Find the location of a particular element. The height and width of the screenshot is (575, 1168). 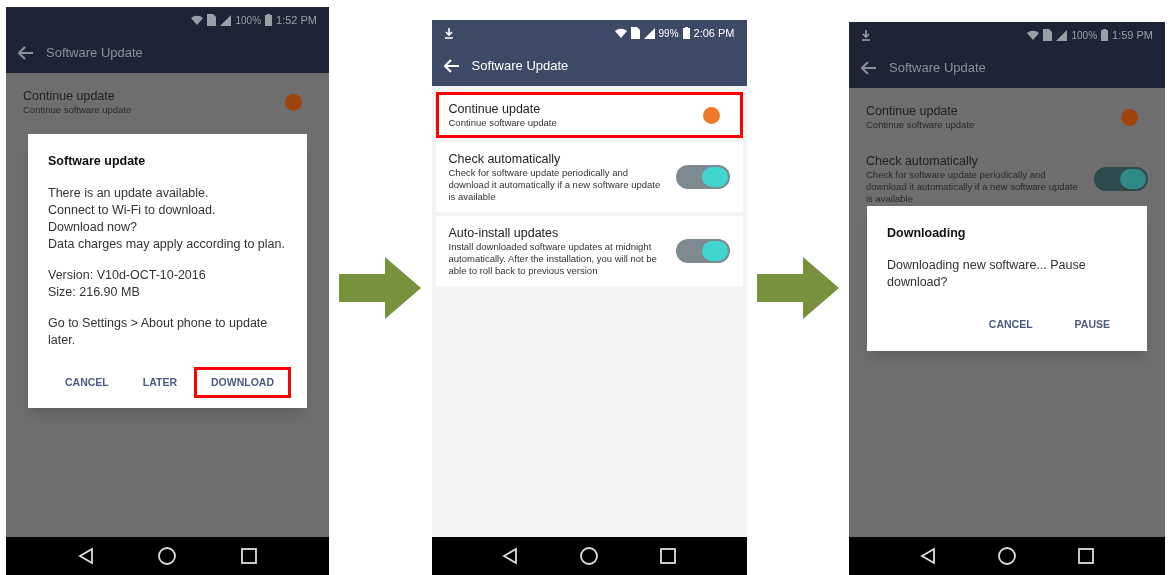

settings-row: Auto-install updates Install downloaded software updates at midnight automatically. After the installation, you will not be able to roll back to previous version is located at coordinates (589, 251).